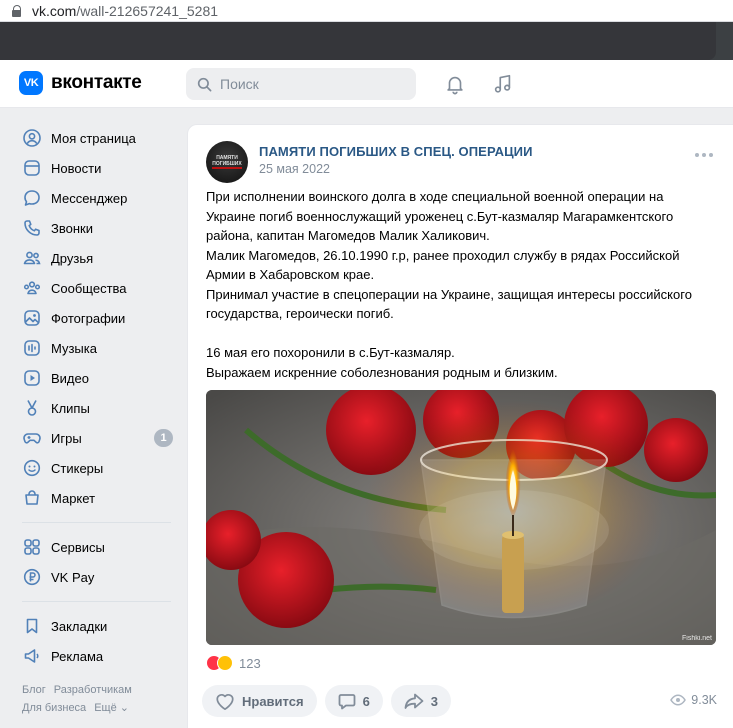 This screenshot has height=728, width=733. I want to click on music-icon, so click(32, 348).